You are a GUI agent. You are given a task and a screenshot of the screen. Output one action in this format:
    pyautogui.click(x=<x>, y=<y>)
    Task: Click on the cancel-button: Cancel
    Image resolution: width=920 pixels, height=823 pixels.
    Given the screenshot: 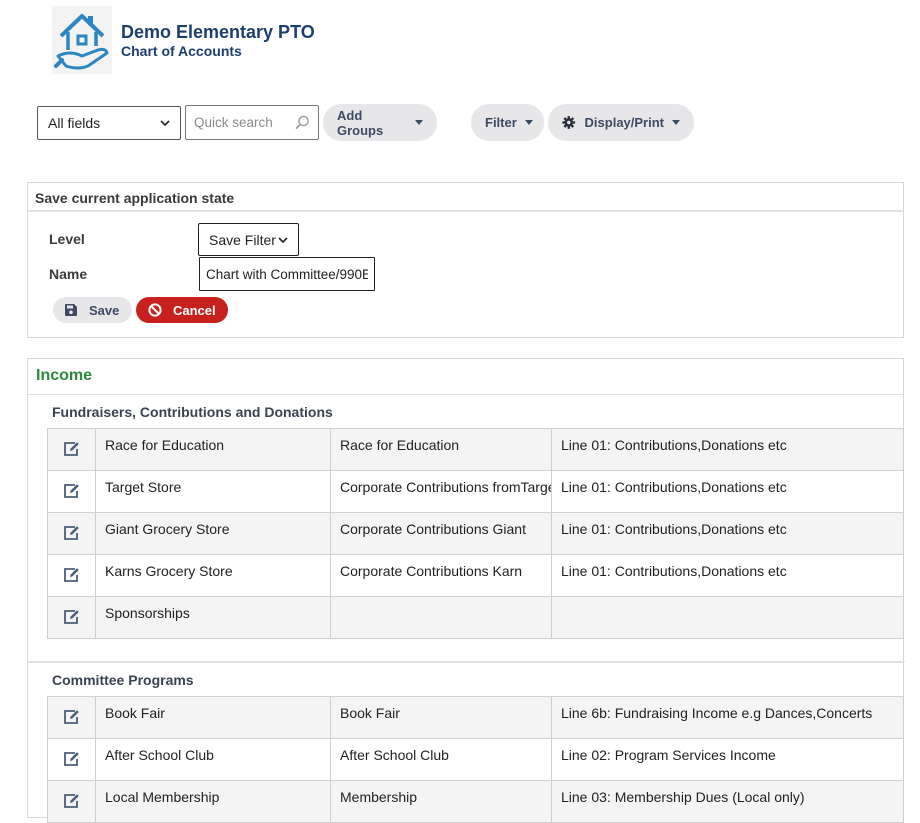 What is the action you would take?
    pyautogui.click(x=182, y=310)
    